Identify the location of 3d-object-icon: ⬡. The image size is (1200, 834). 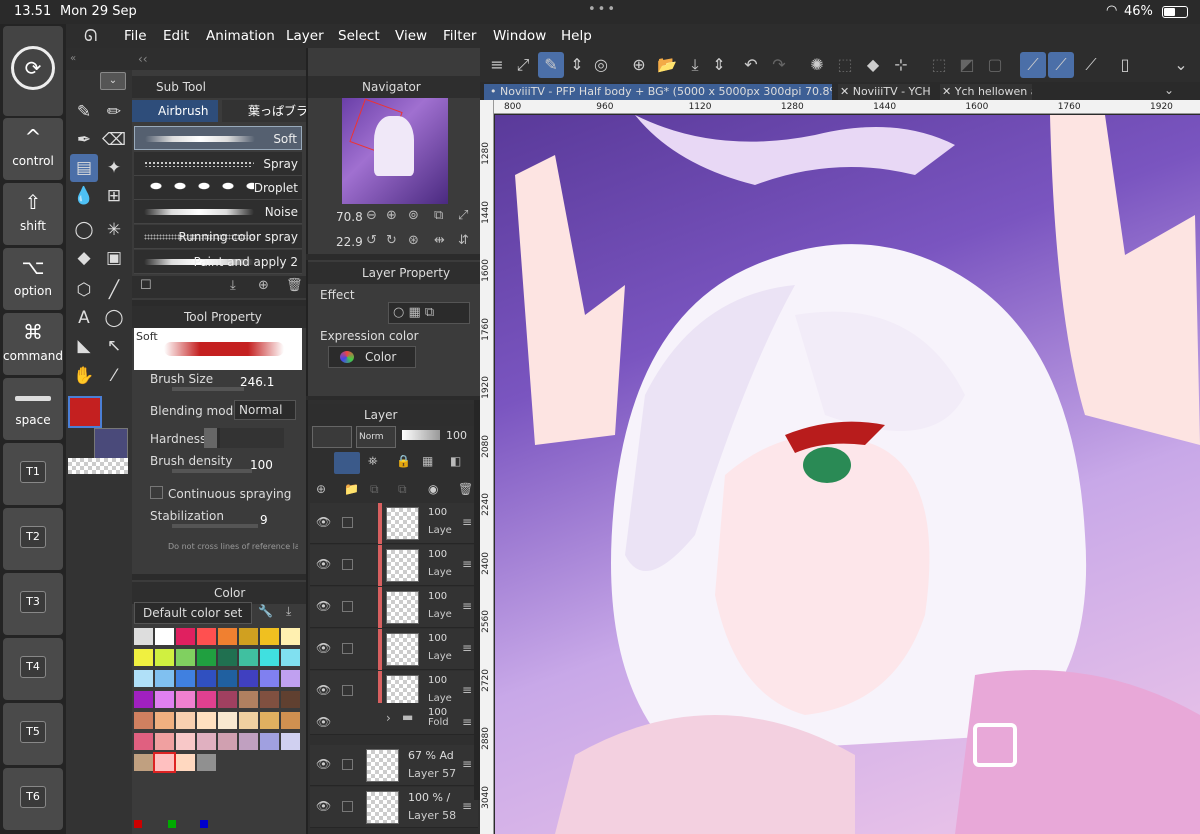
(84, 290).